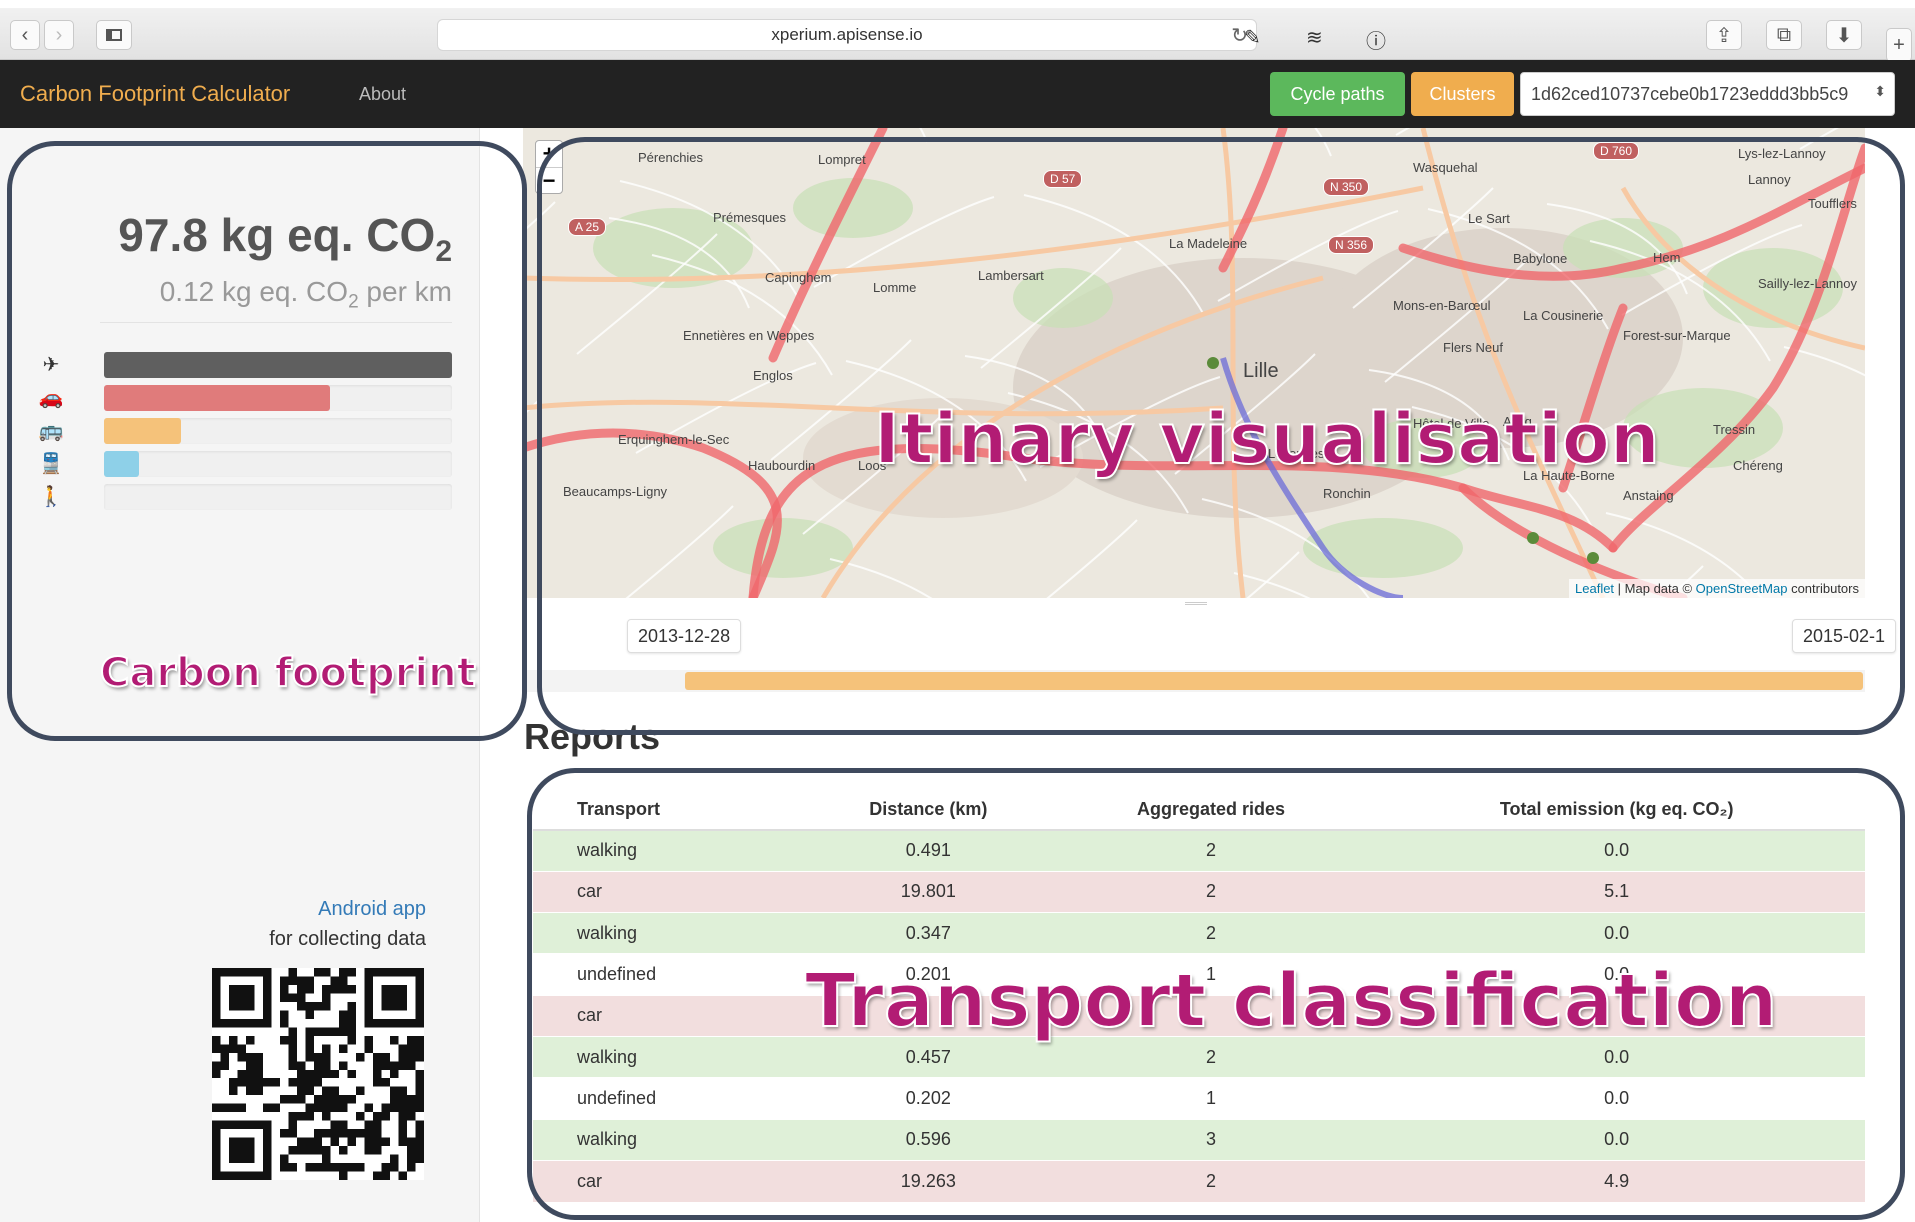  Describe the element at coordinates (51, 497) in the screenshot. I see `walking-icon: 🚶` at that location.